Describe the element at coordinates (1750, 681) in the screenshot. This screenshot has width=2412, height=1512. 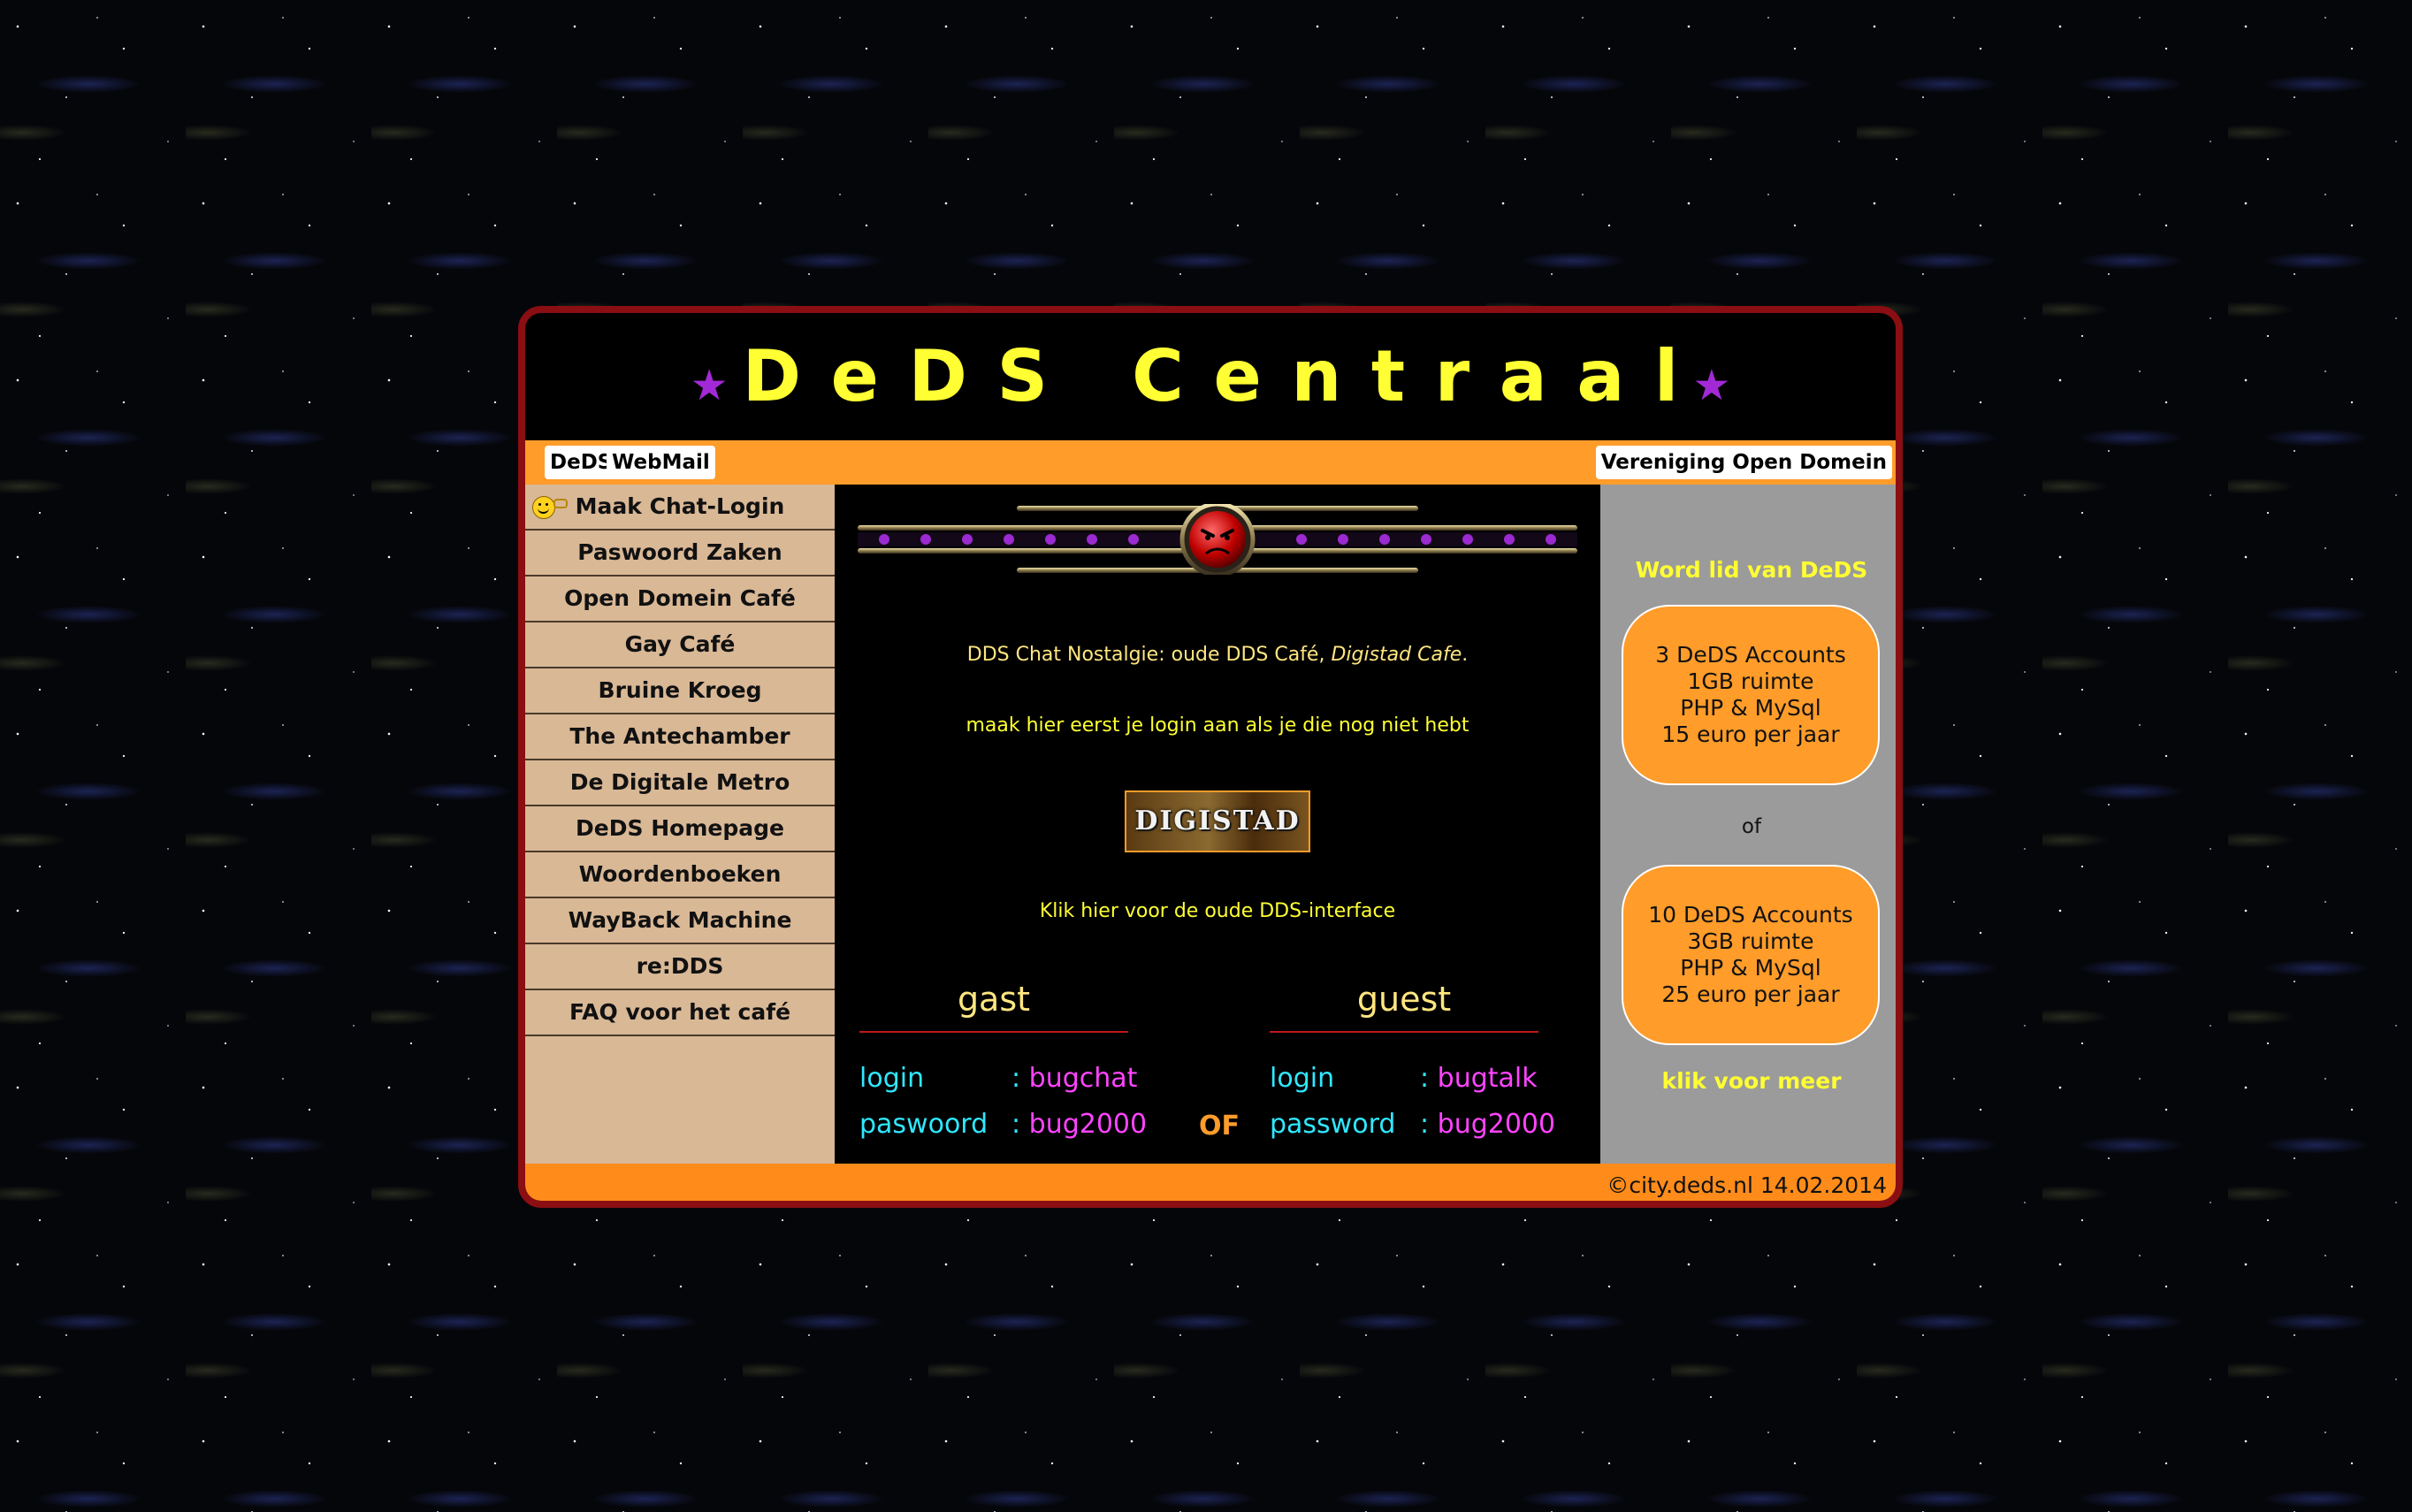
I see `offer-line: 1GB ruimte` at that location.